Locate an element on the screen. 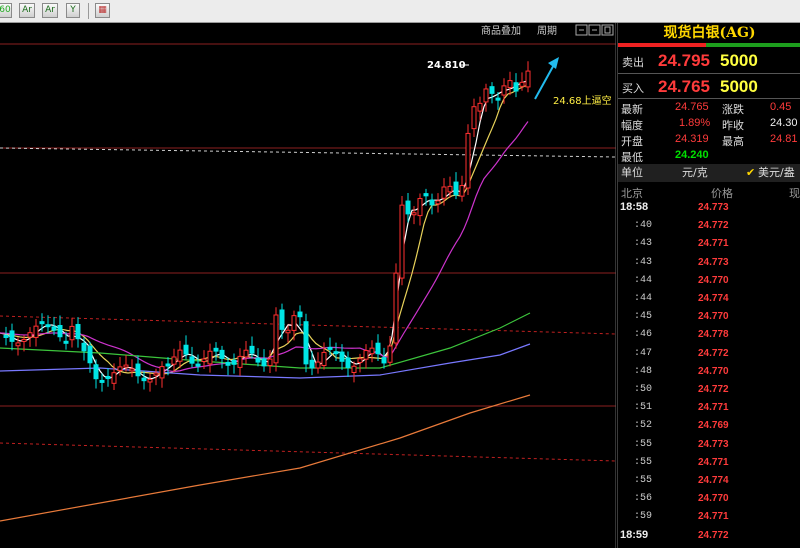  latest-label: 最新 is located at coordinates (632, 109).